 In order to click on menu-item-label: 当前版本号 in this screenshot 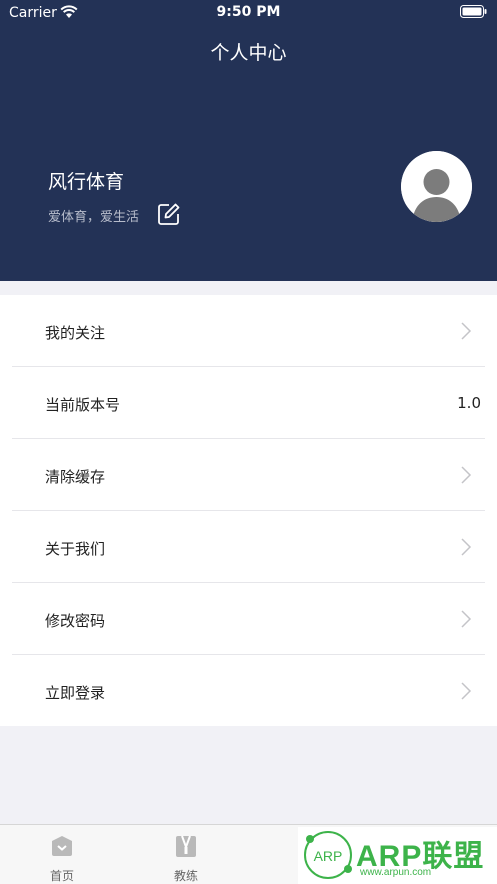, I will do `click(83, 405)`.